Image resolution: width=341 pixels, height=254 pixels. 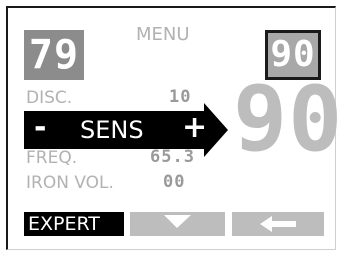 What do you see at coordinates (216, 130) in the screenshot?
I see `sens-arrow-icon` at bounding box center [216, 130].